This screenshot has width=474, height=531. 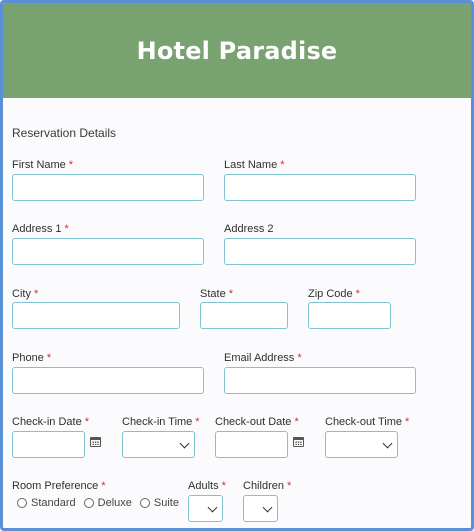 What do you see at coordinates (144, 503) in the screenshot?
I see `radio-suite` at bounding box center [144, 503].